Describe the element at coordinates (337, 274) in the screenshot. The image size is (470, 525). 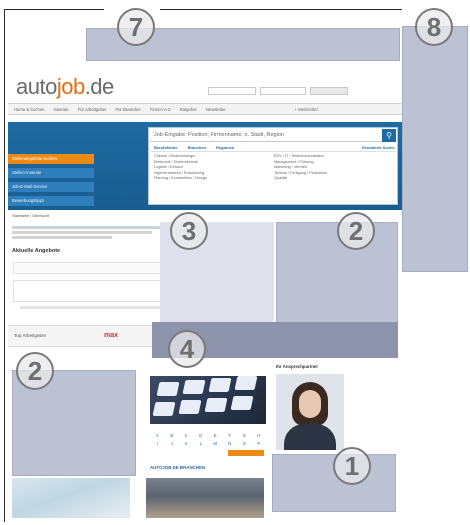
I see `overlay-box-2-right` at that location.